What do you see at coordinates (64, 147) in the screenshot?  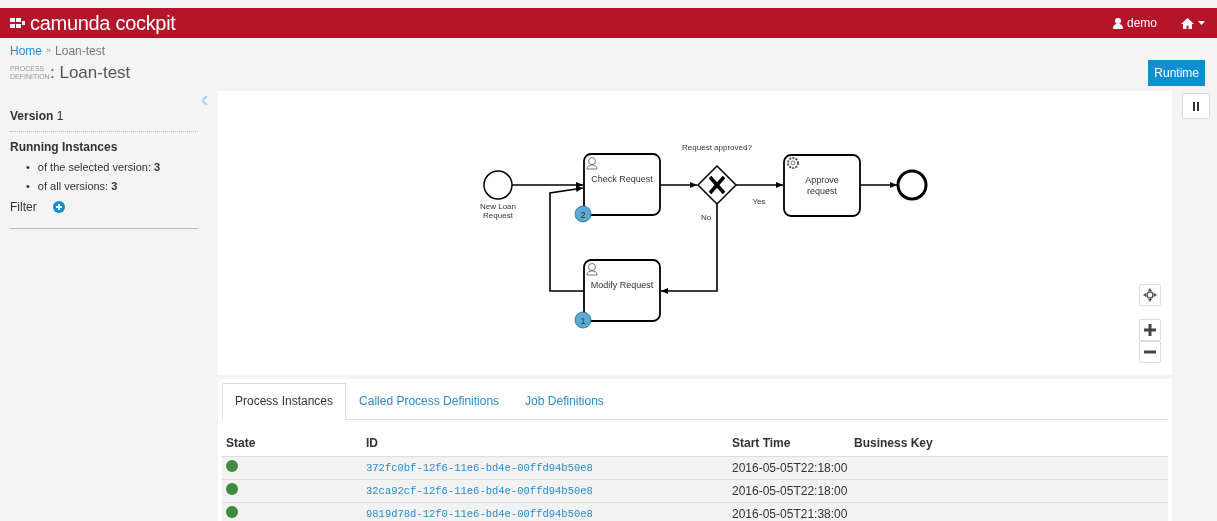 I see `section-title: Running Instances` at bounding box center [64, 147].